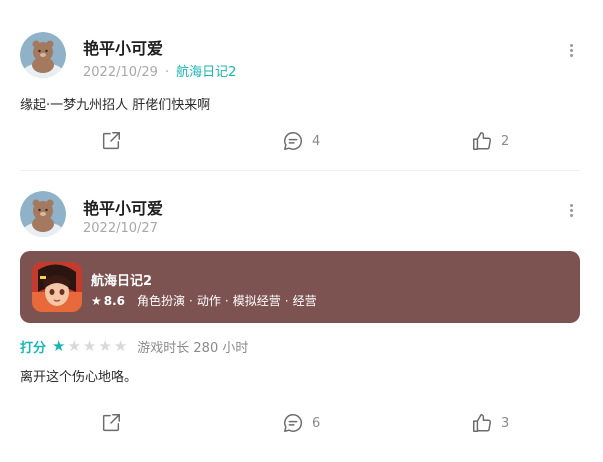 The image size is (603, 462). I want to click on game-score: 8.6, so click(114, 300).